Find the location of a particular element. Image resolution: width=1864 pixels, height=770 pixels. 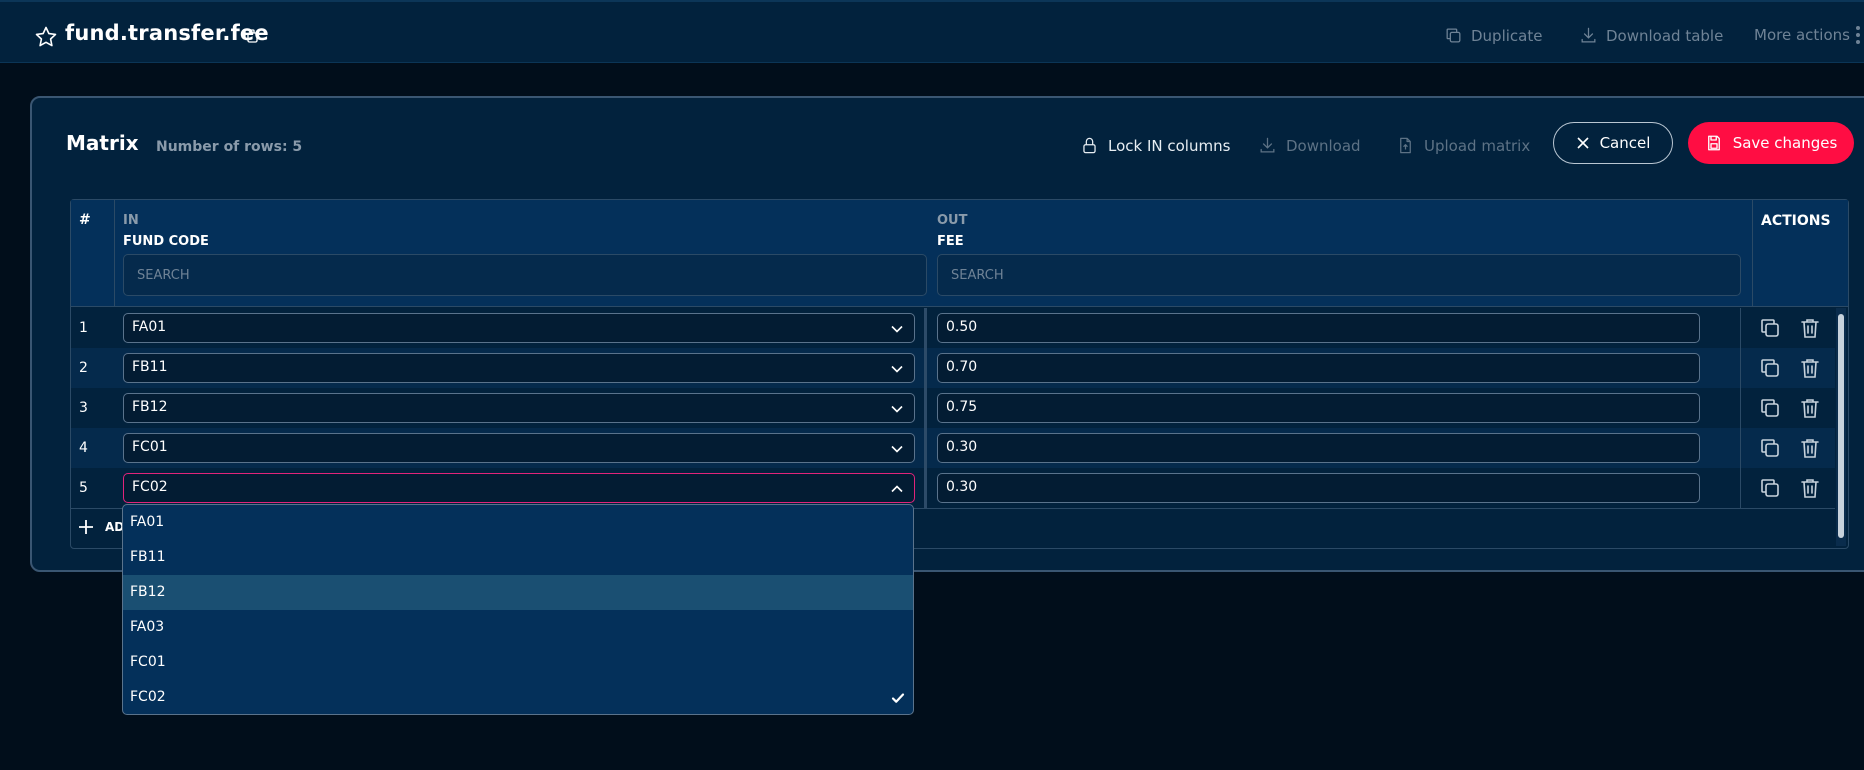

dropdown-option-label: FC02 is located at coordinates (148, 697).